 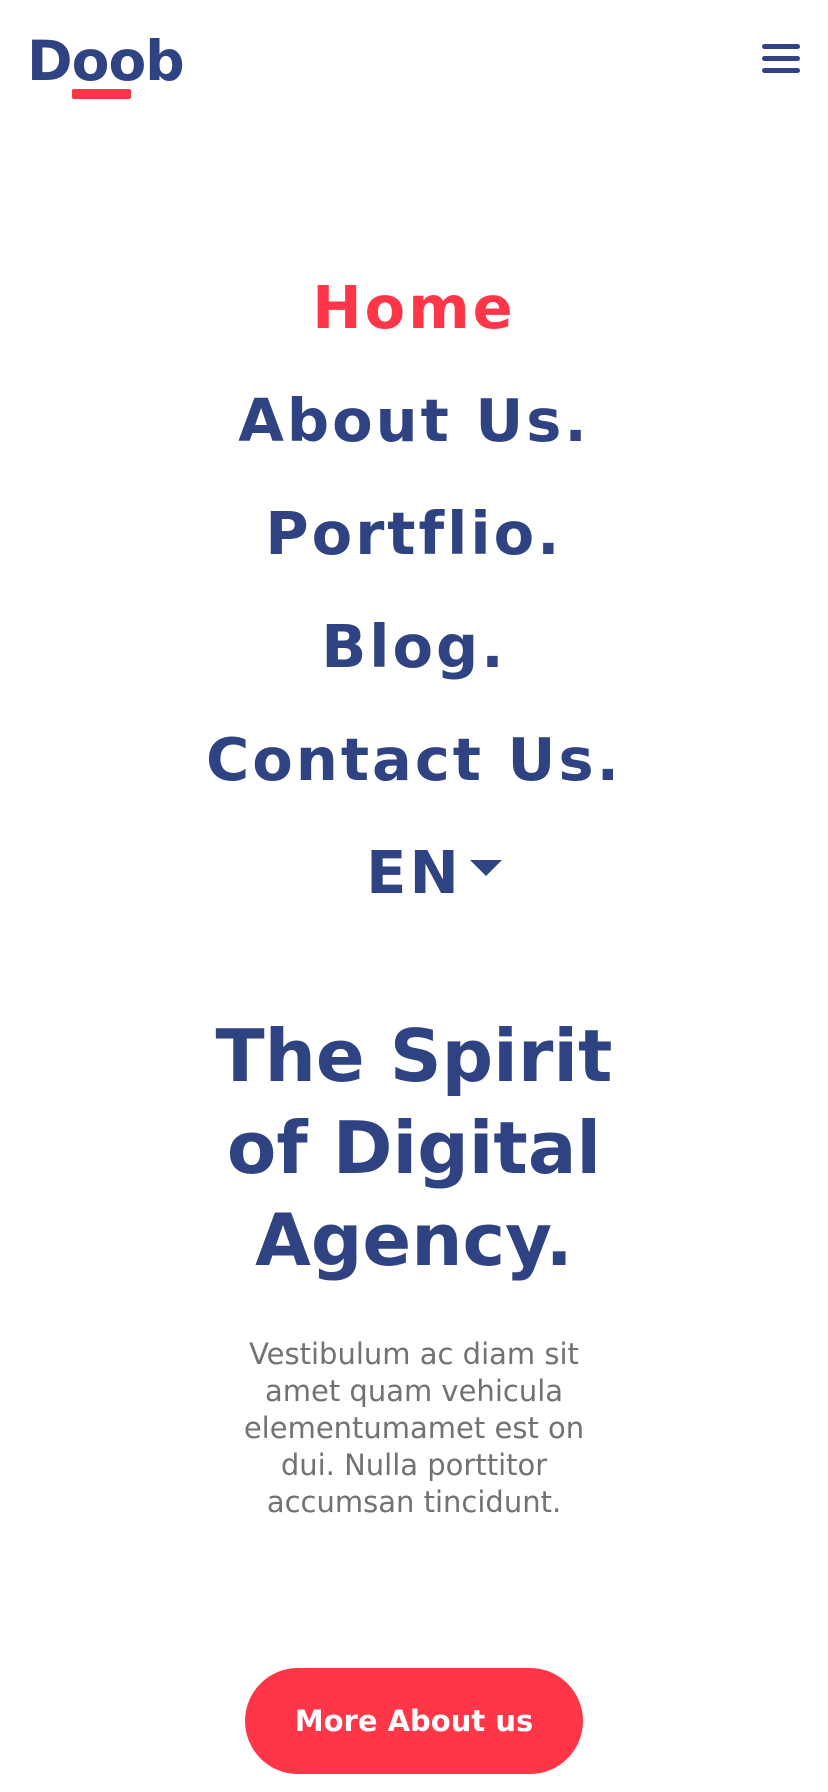 I want to click on language-selector: EN, so click(x=414, y=889).